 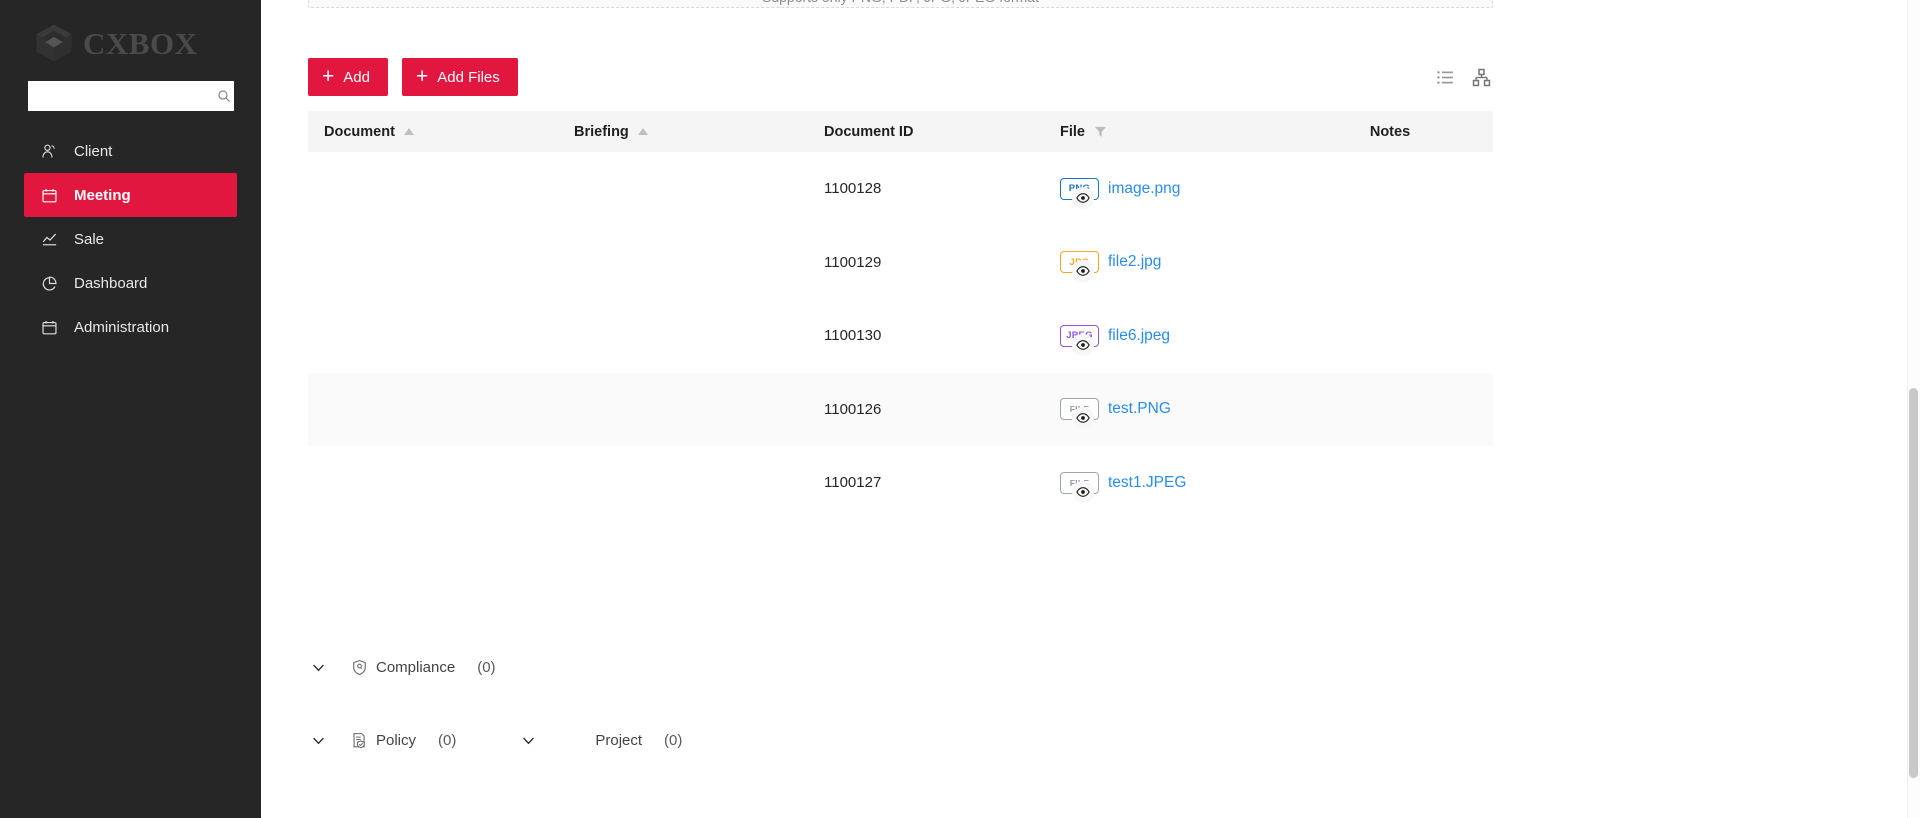 I want to click on sidebar-item-dashboard: Dashboard, so click(x=130, y=283).